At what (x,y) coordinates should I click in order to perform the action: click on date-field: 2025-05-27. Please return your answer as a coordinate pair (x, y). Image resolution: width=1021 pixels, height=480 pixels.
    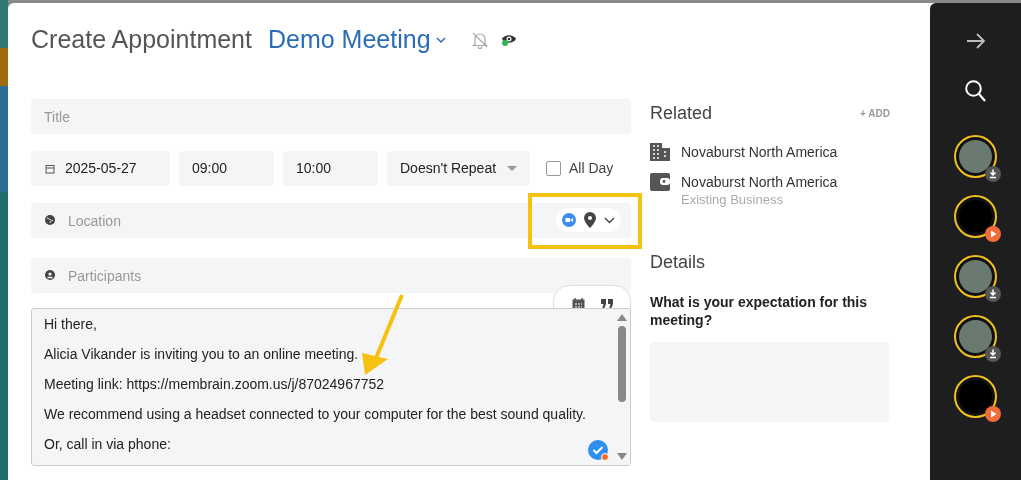
    Looking at the image, I should click on (100, 168).